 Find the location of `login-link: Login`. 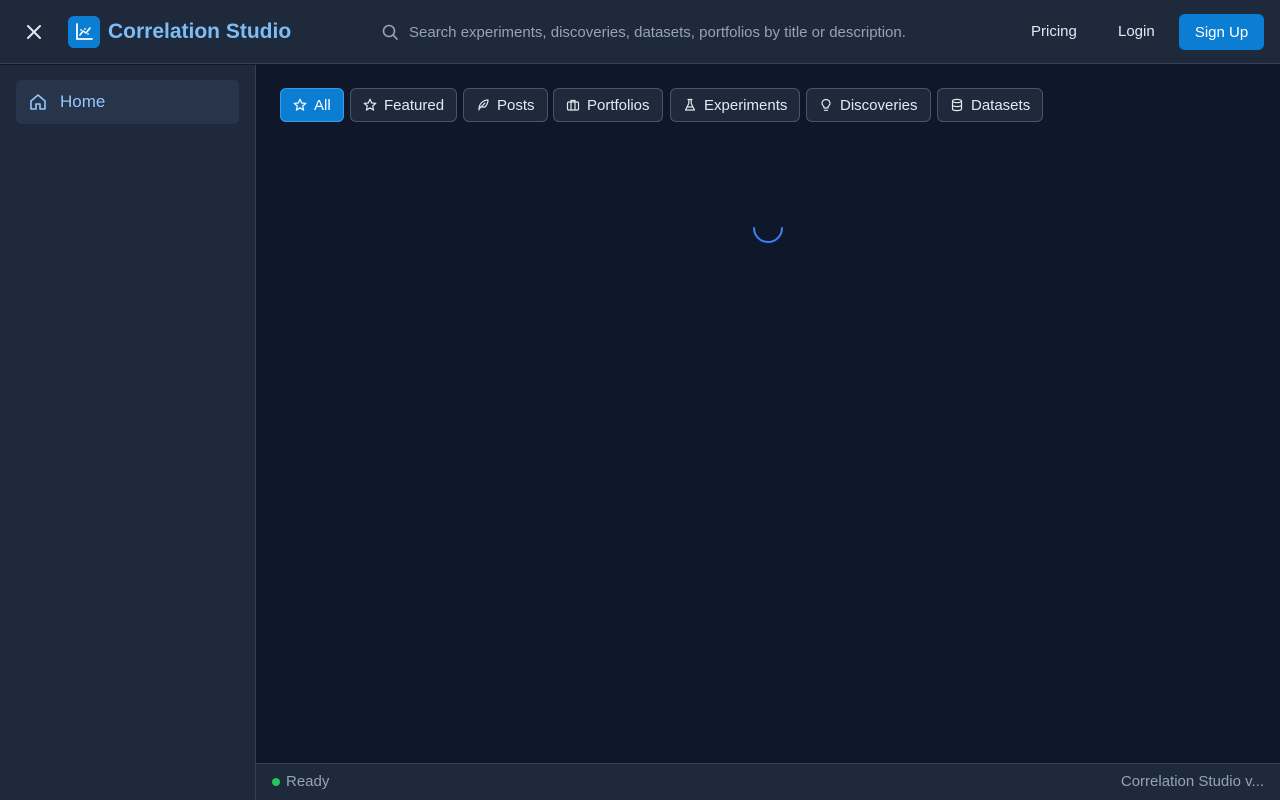

login-link: Login is located at coordinates (1136, 32).